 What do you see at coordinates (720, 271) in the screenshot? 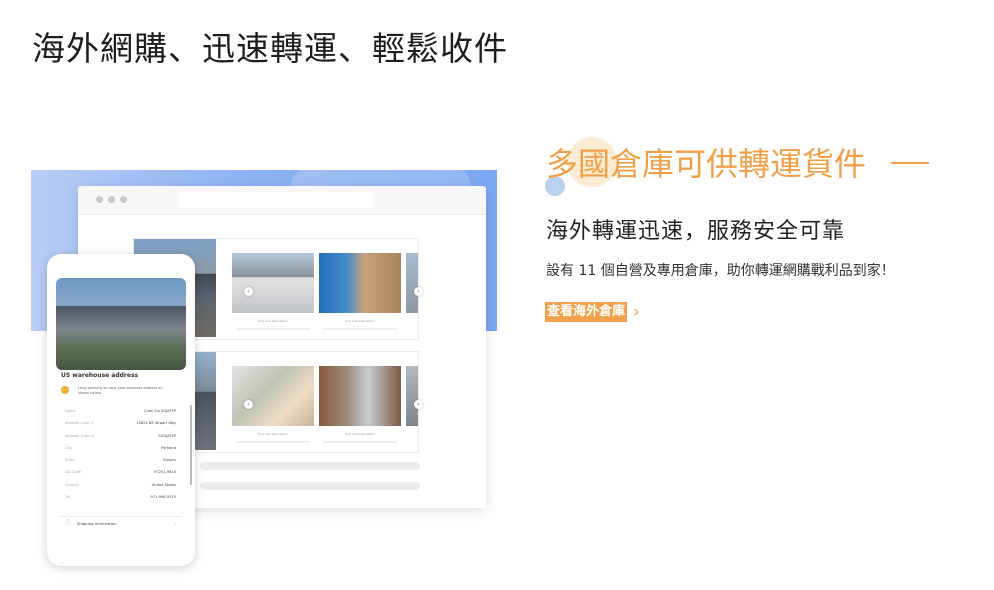
I see `feature-description: 設有 11 個自營及專用倉庫，助你轉運網購戰利品到家！` at bounding box center [720, 271].